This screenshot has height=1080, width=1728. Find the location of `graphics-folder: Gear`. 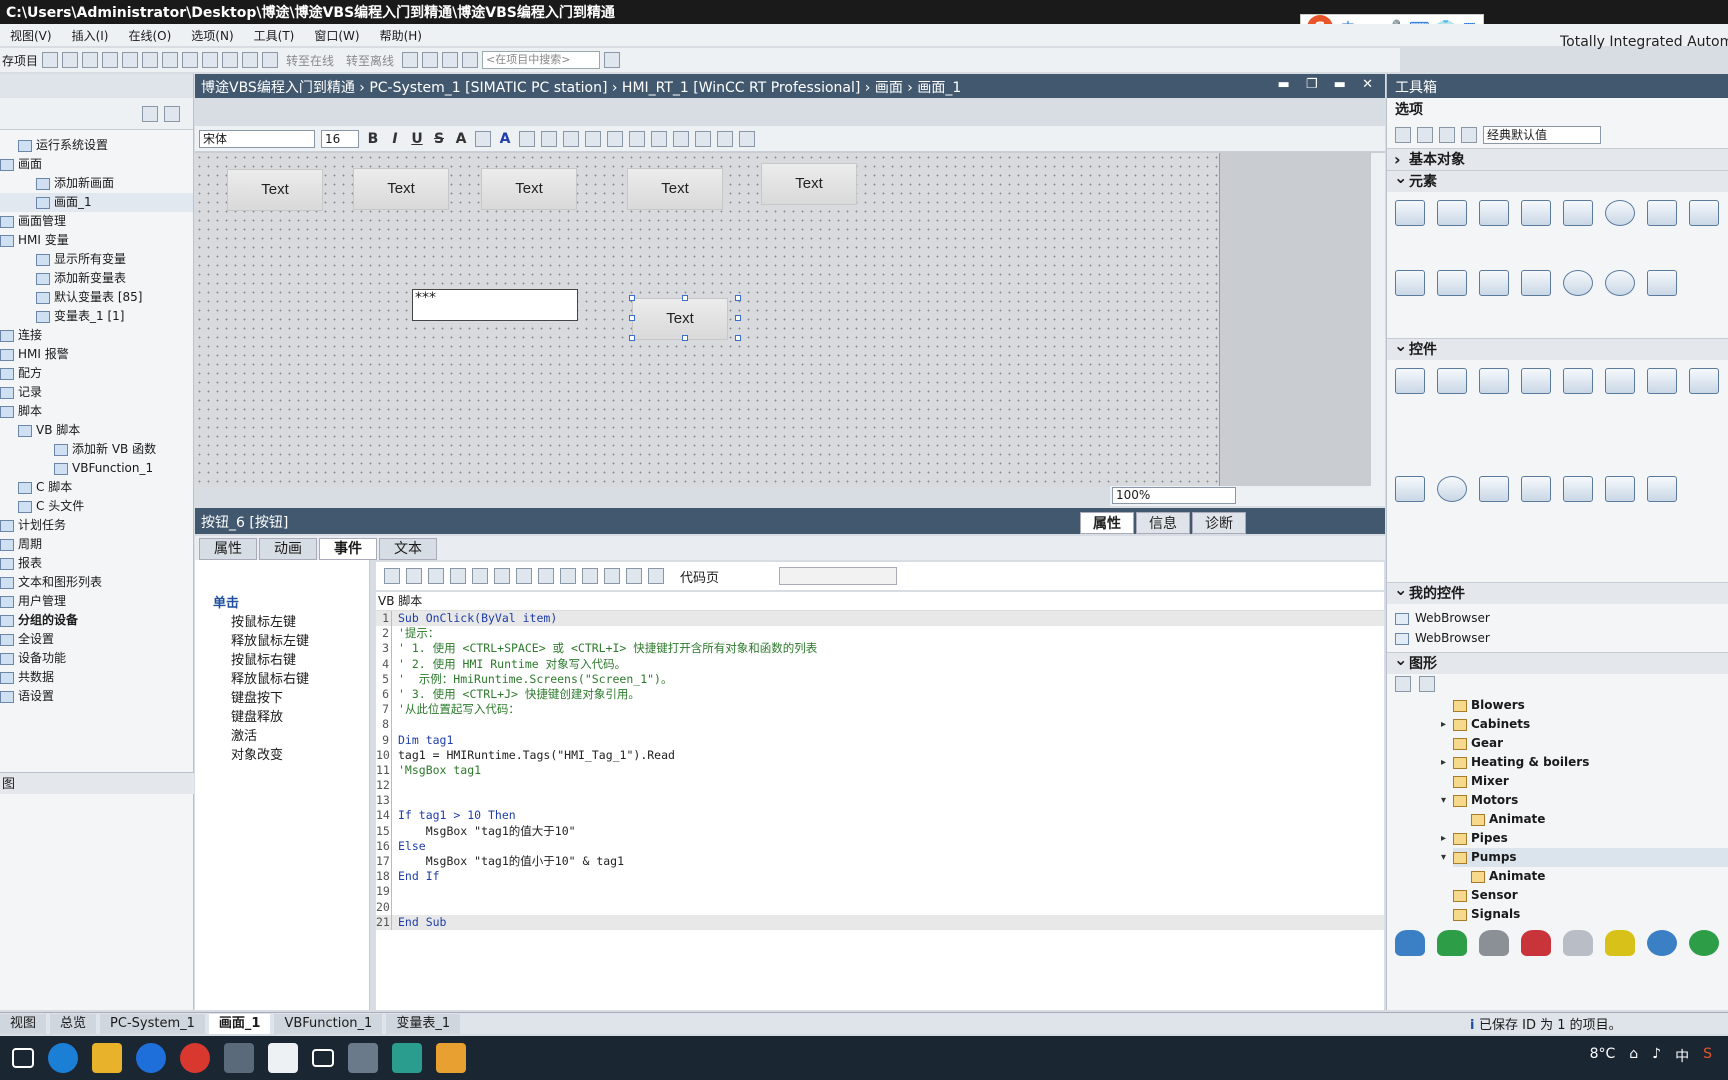

graphics-folder: Gear is located at coordinates (1590, 743).